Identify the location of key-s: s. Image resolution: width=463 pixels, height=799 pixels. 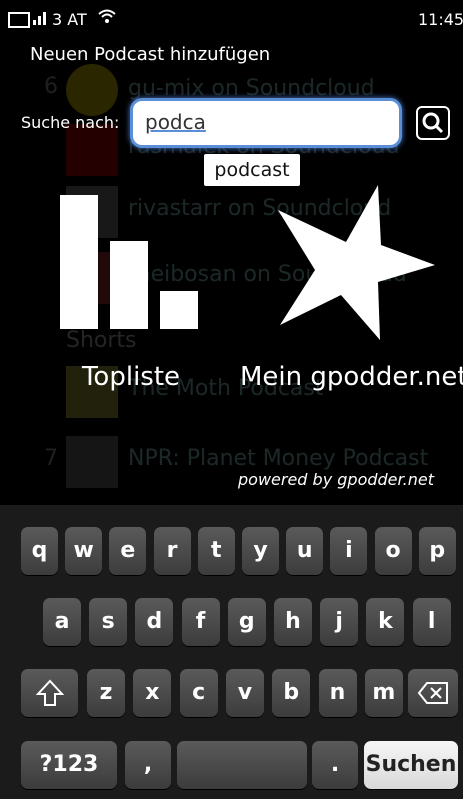
(108, 622).